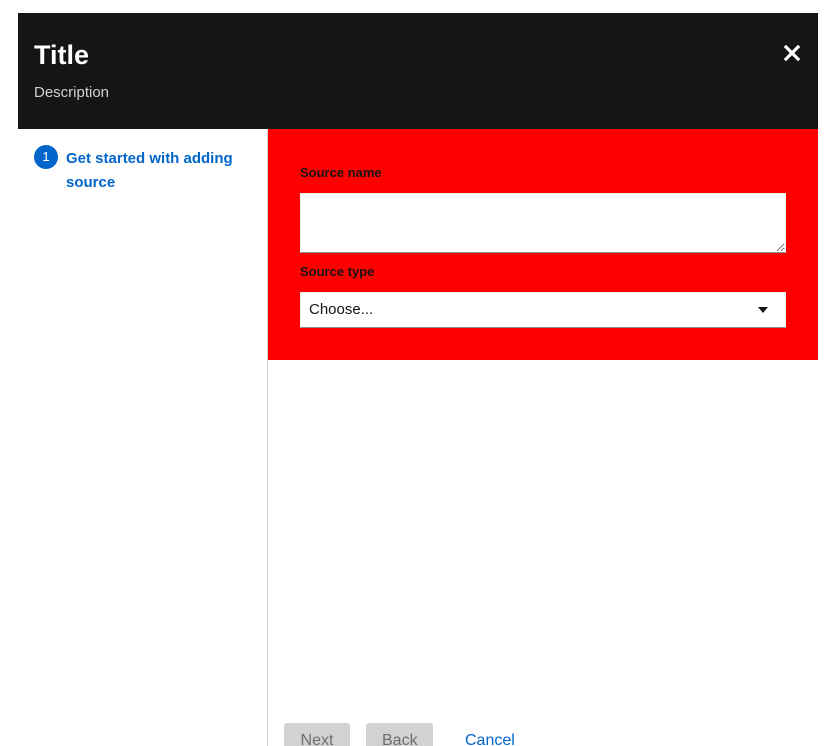  What do you see at coordinates (72, 92) in the screenshot?
I see `wizard-description: Description` at bounding box center [72, 92].